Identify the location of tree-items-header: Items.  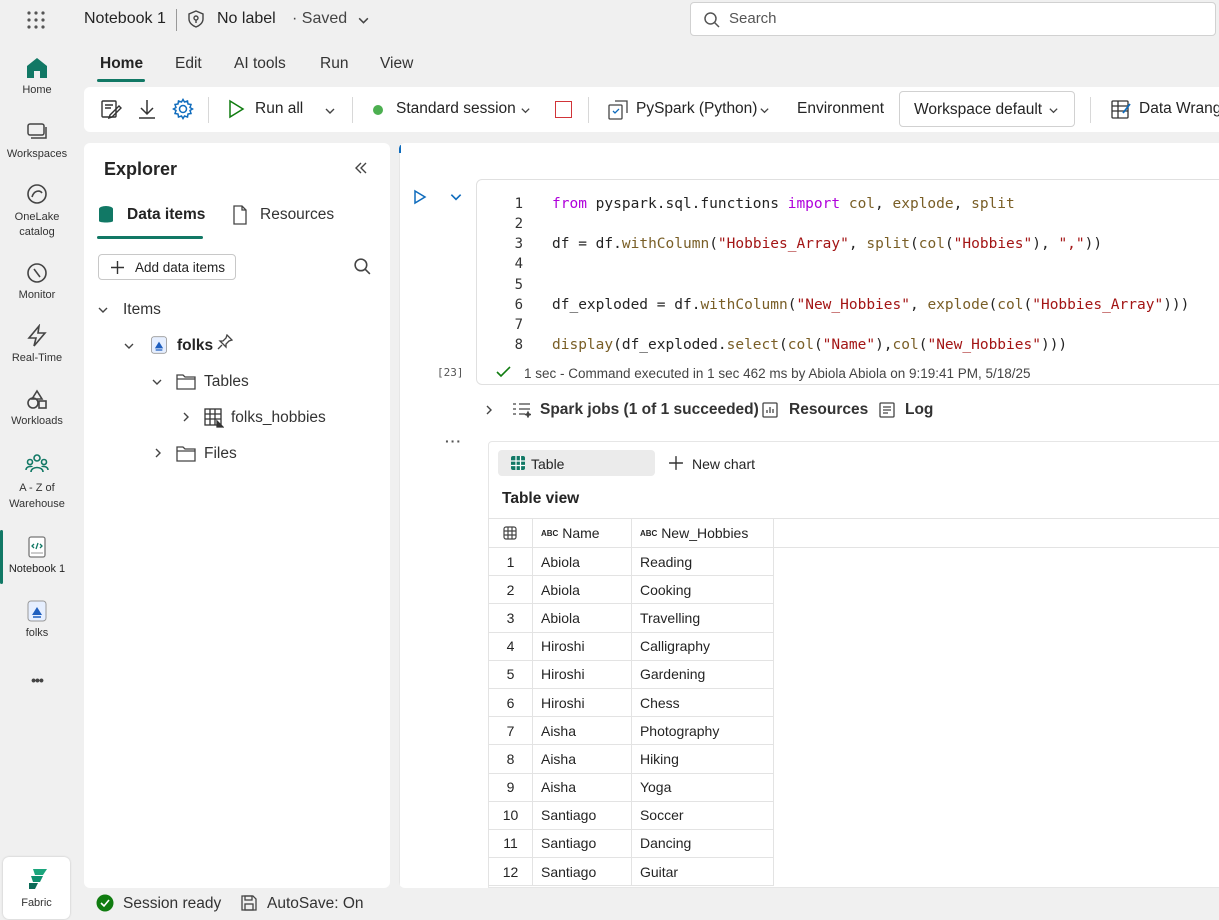
(142, 310).